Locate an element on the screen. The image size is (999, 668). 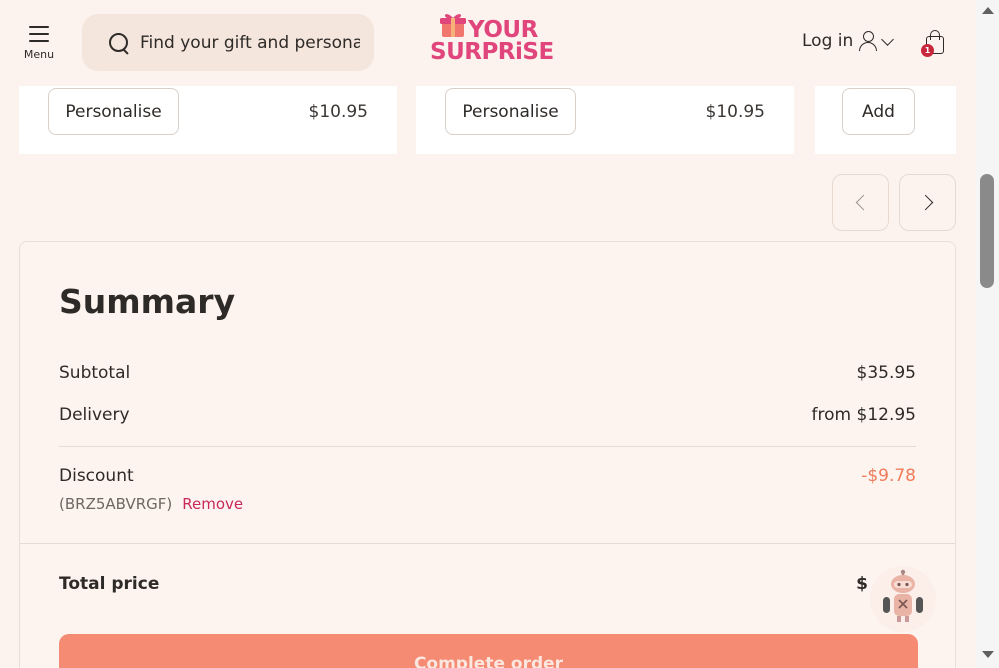
discount-value: -$9.78 is located at coordinates (888, 476).